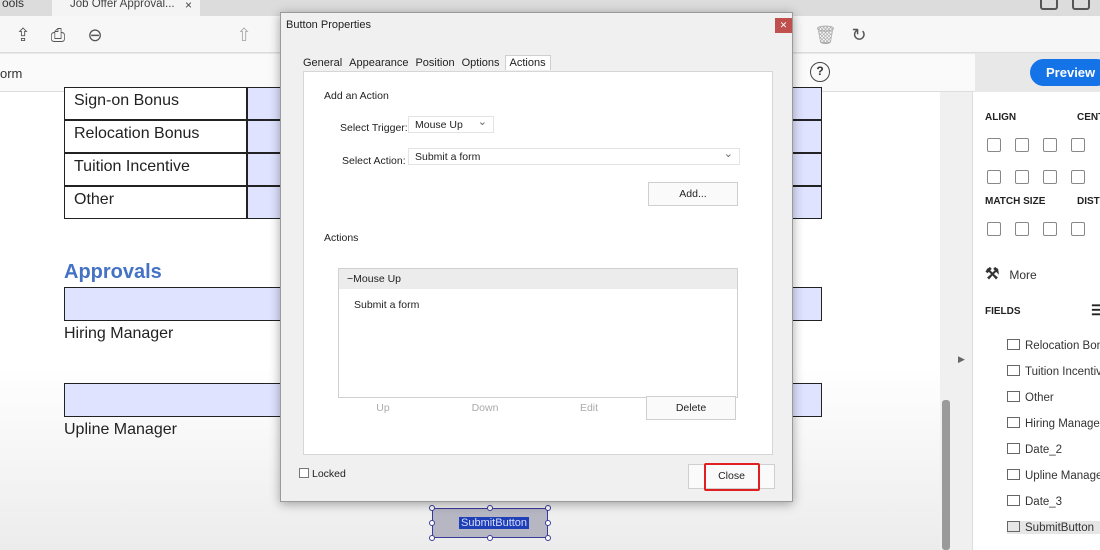 The width and height of the screenshot is (1100, 550). Describe the element at coordinates (485, 408) in the screenshot. I see `down-button: Down` at that location.